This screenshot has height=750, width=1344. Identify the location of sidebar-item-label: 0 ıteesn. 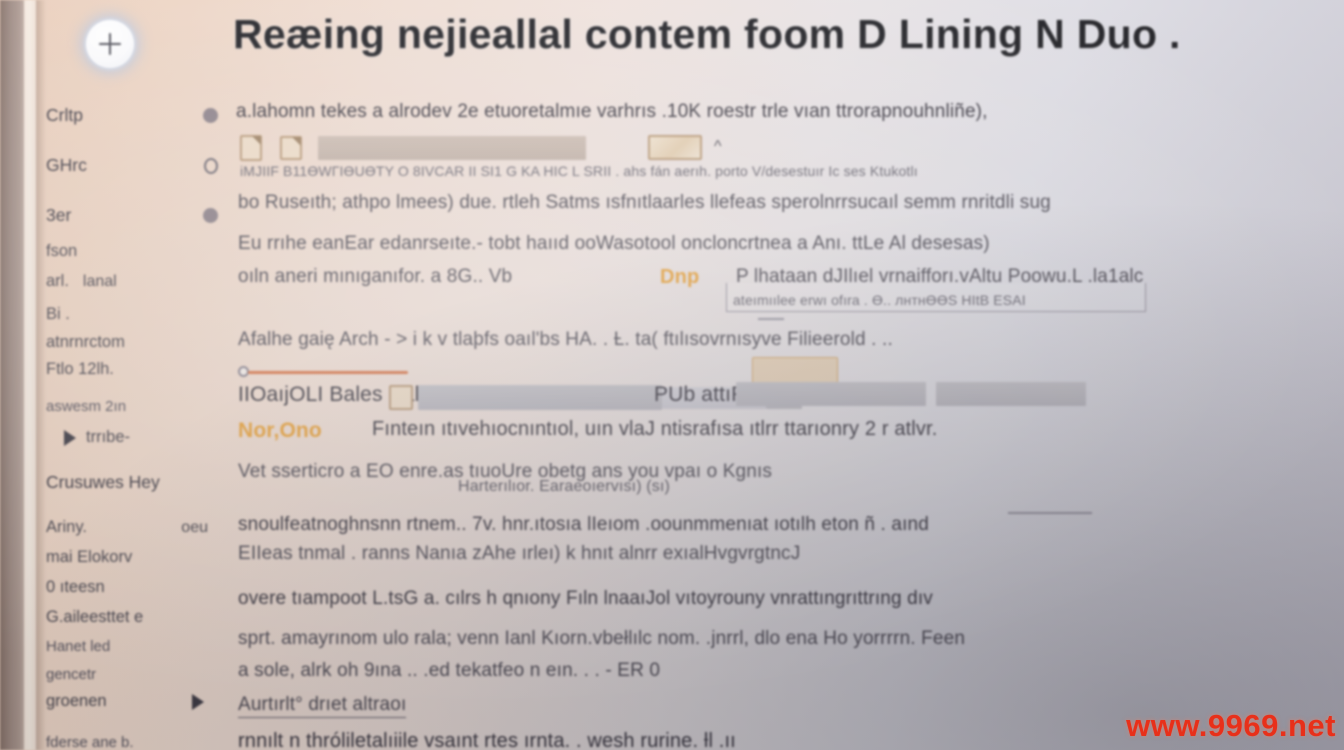
(75, 587).